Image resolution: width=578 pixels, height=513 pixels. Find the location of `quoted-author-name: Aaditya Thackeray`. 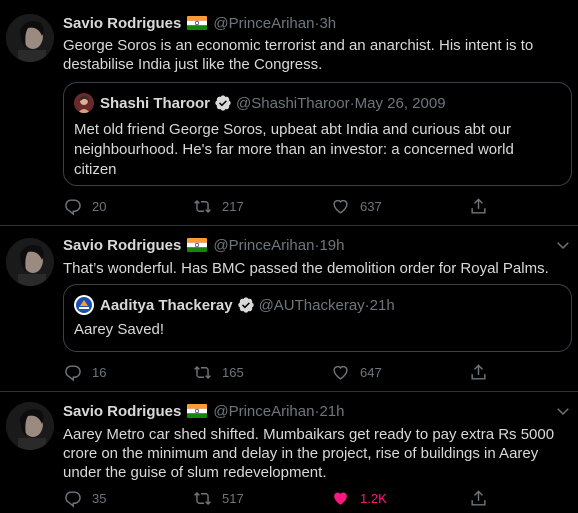

quoted-author-name: Aaditya Thackeray is located at coordinates (166, 305).